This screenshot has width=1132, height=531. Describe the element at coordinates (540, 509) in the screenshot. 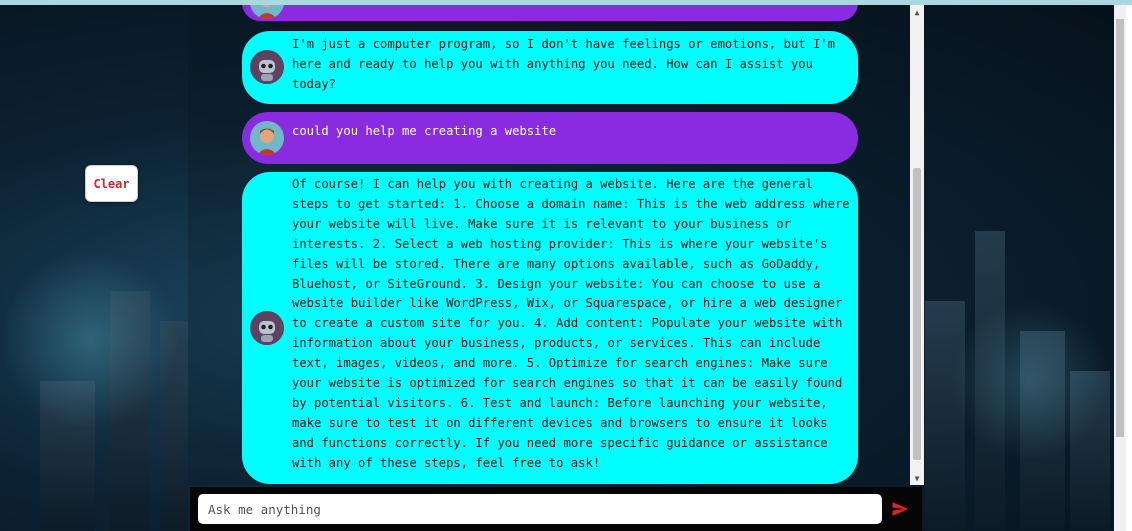

I see `message-input` at that location.